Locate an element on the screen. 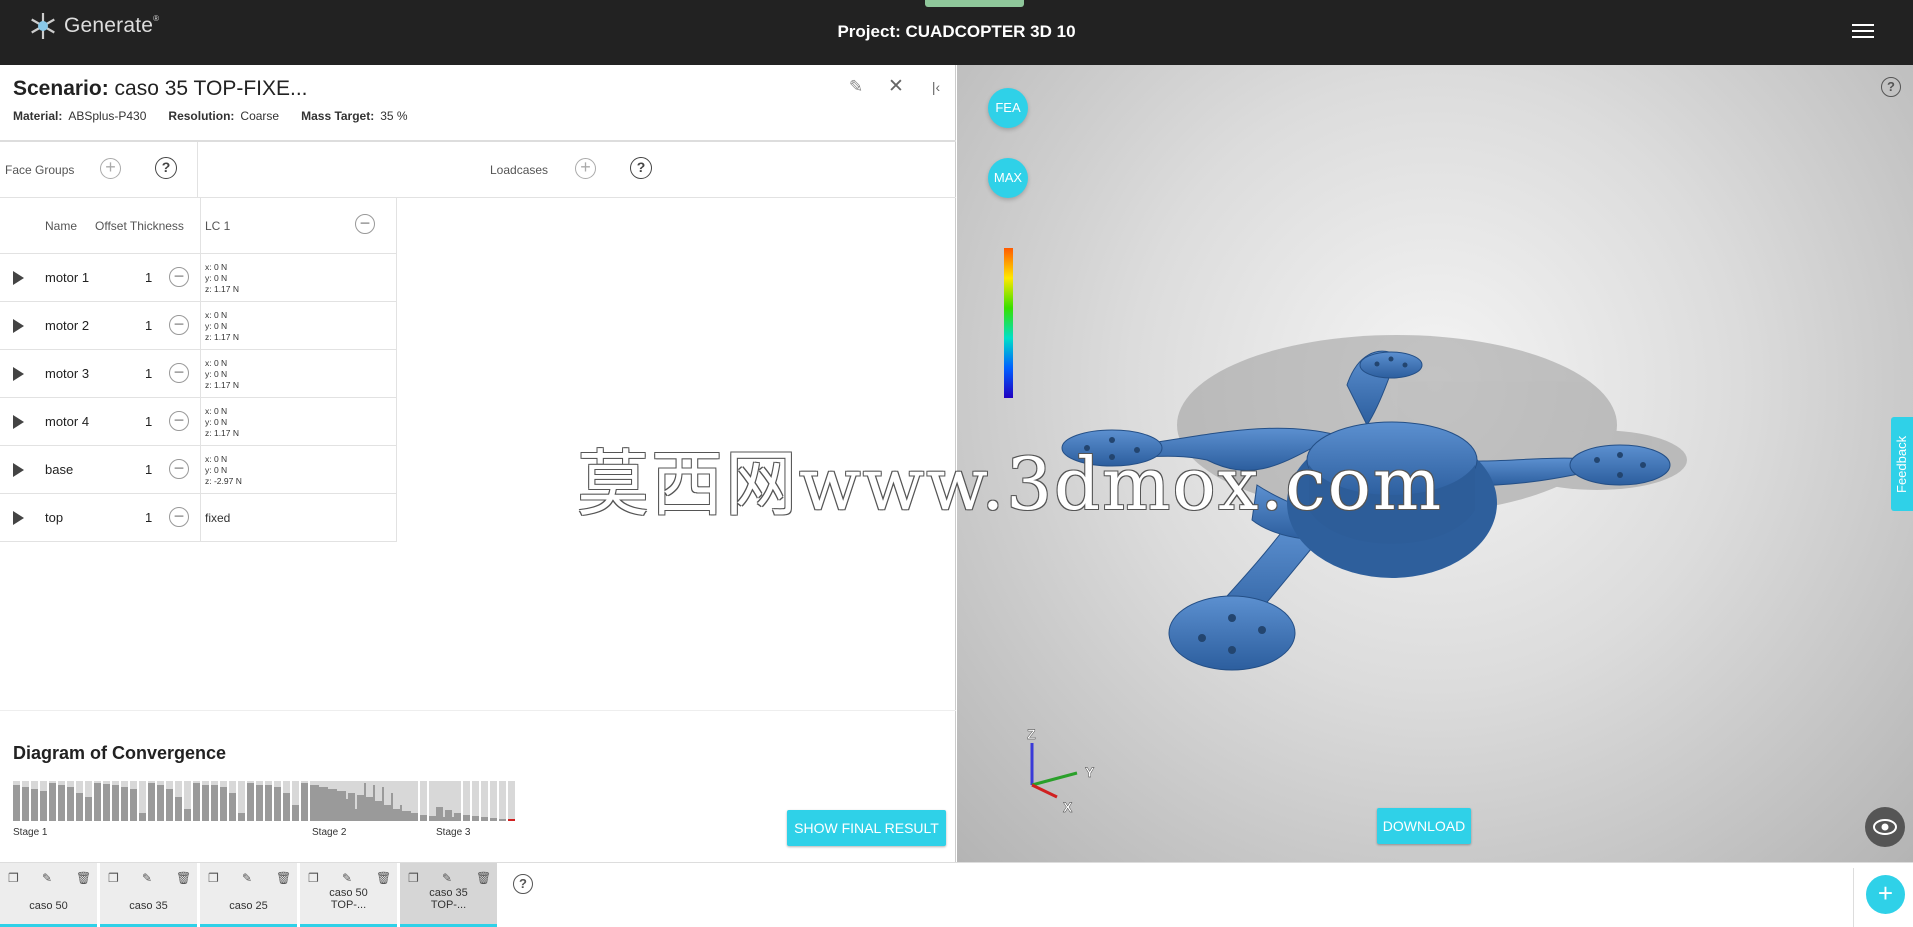  feedback-tab: Feedback is located at coordinates (1902, 464).